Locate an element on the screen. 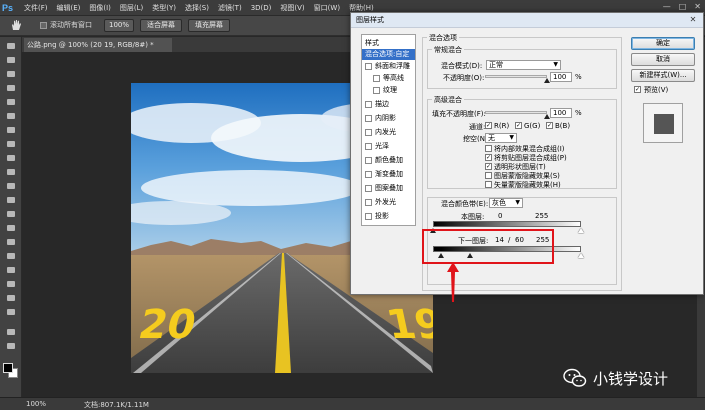 Image resolution: width=705 pixels, height=410 pixels. style-inner-glow: 内发光 is located at coordinates (388, 132).